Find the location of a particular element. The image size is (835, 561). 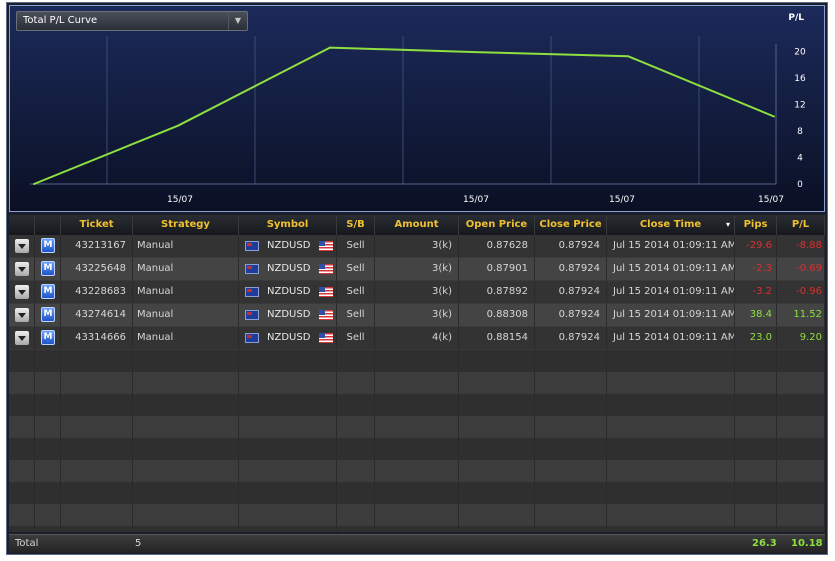

y-tick-label: 0 is located at coordinates (800, 185).